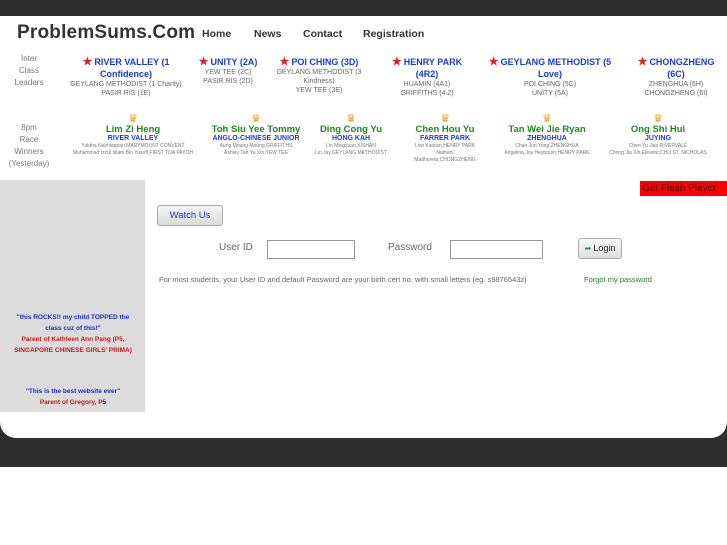 Image resolution: width=727 pixels, height=545 pixels. I want to click on leader-title: RIVER VALLEY (1 Confidence), so click(132, 68).